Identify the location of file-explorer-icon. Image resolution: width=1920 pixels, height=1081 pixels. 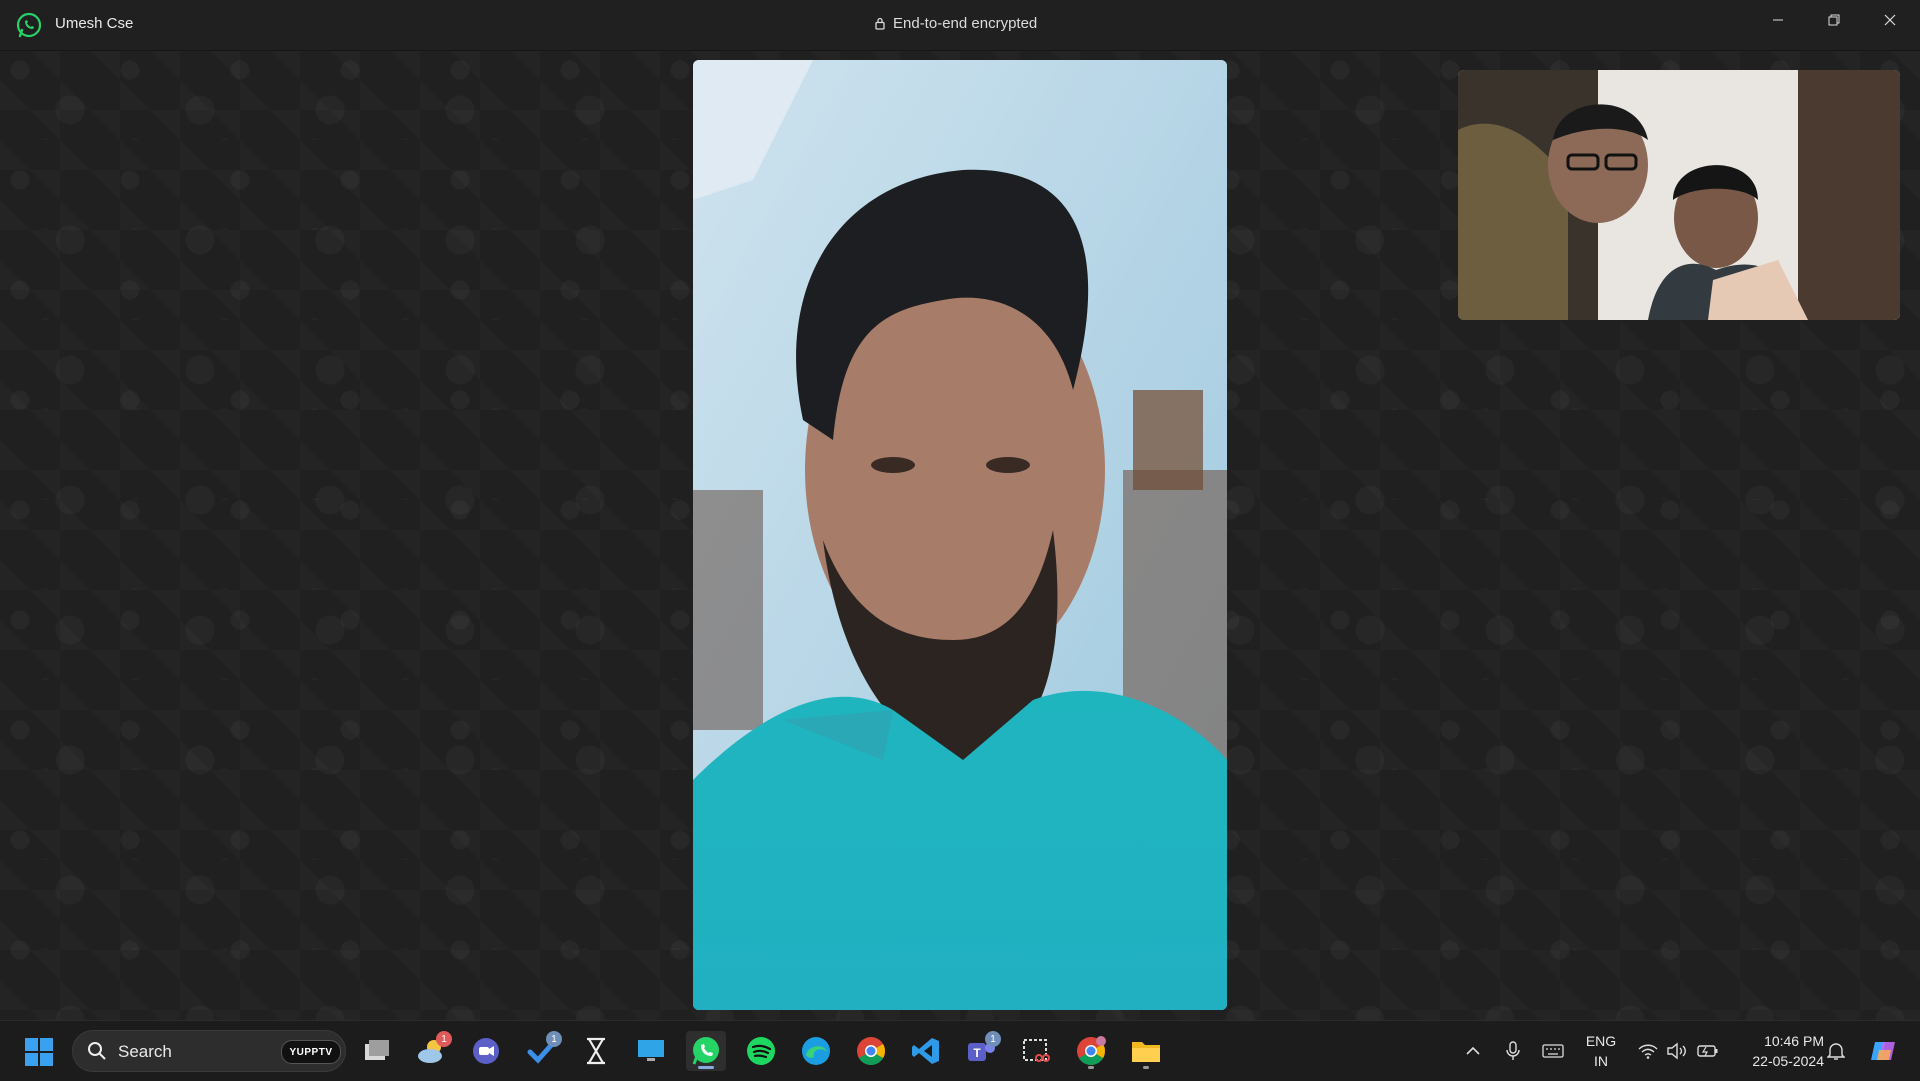
(1146, 1052).